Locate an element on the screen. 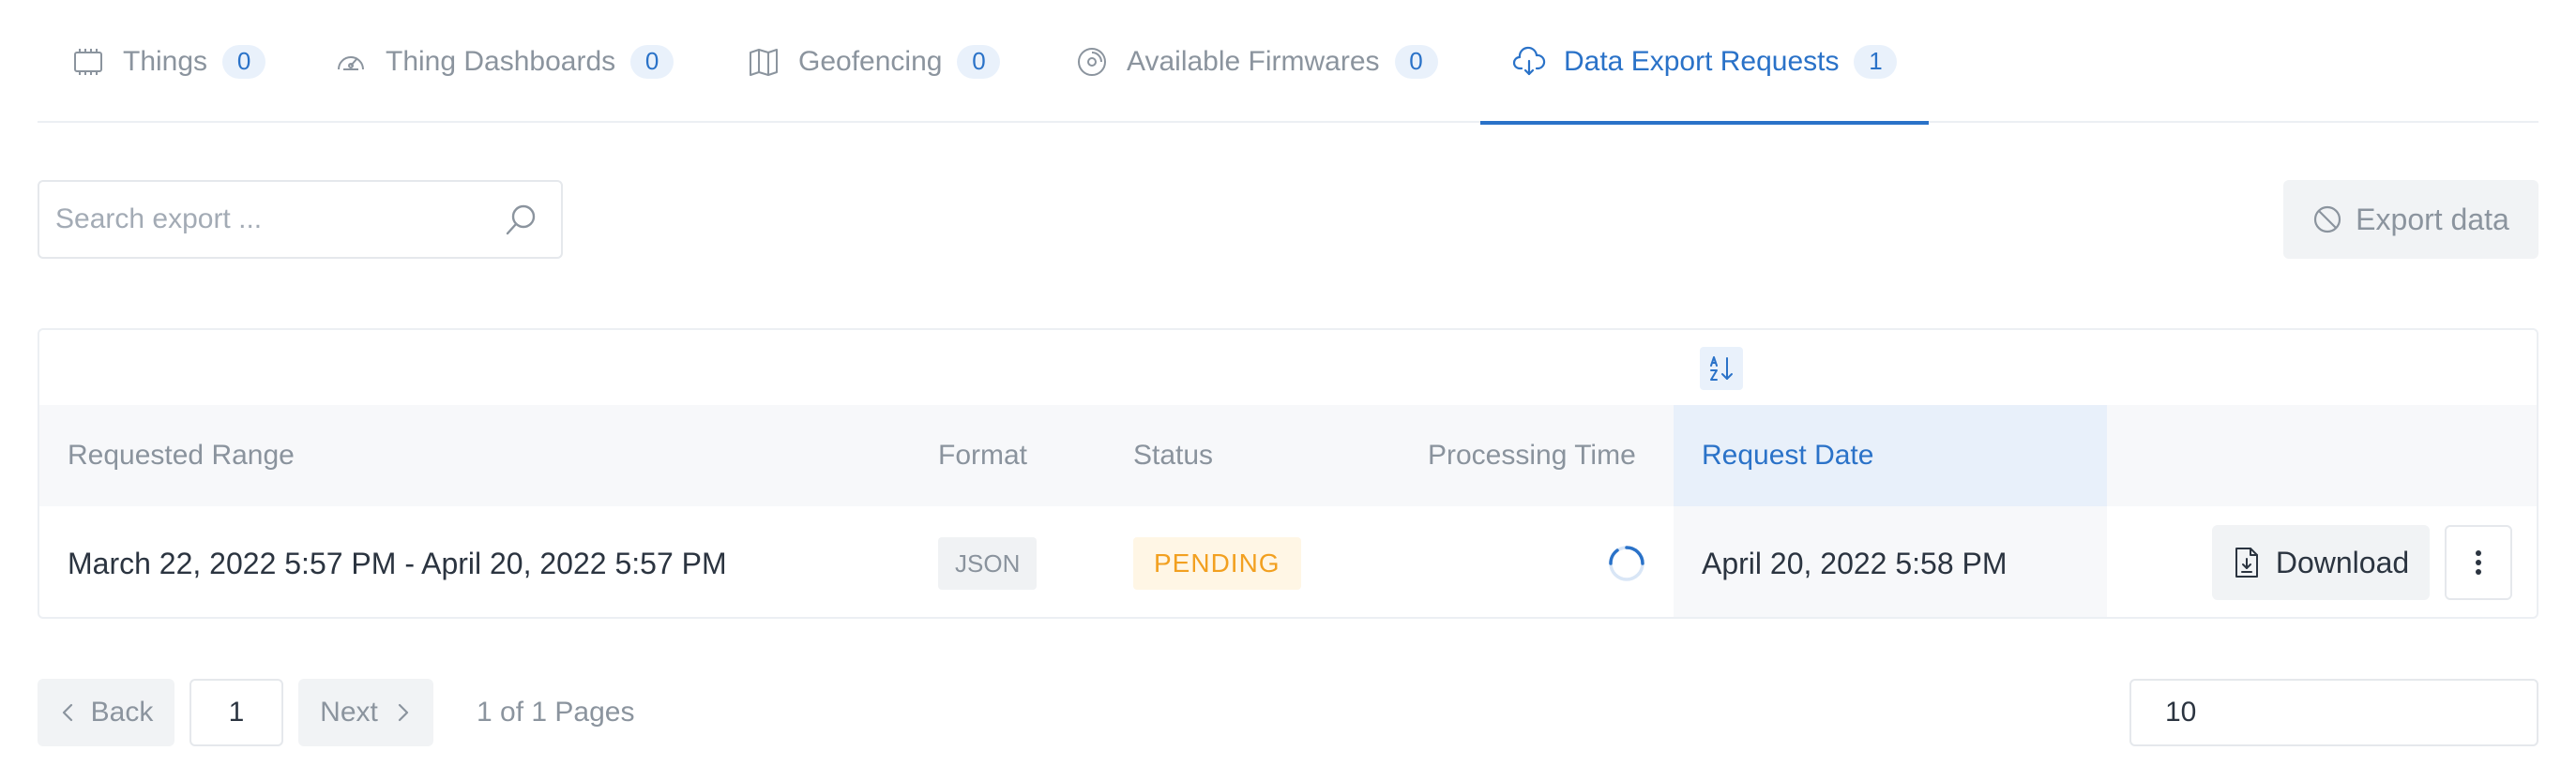 Image resolution: width=2576 pixels, height=781 pixels. tab-thing-dashboards: Thing Dashboards 0 is located at coordinates (504, 61).